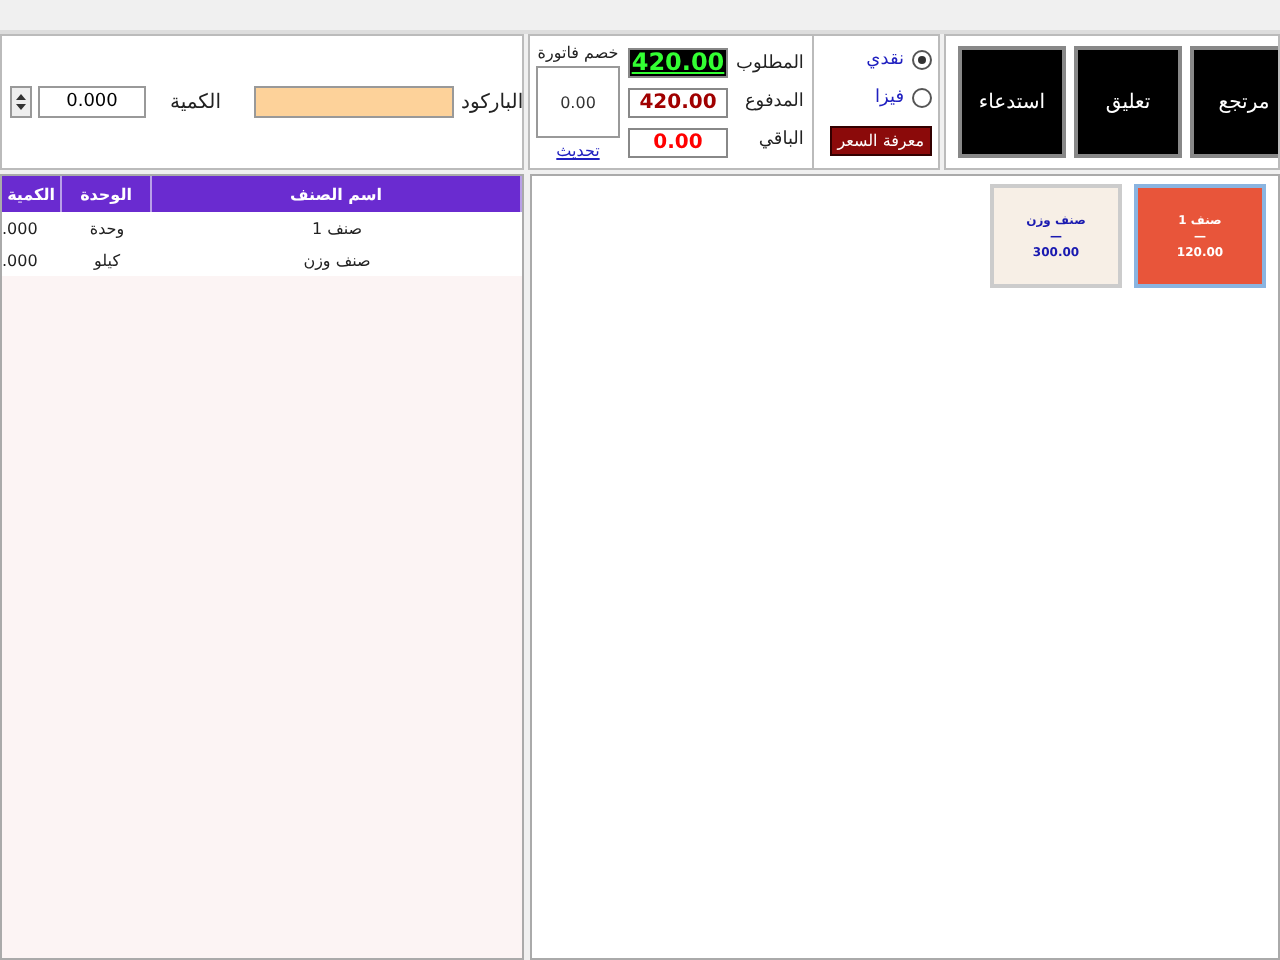  I want to click on table-cell: صنف وزن, so click(337, 260).